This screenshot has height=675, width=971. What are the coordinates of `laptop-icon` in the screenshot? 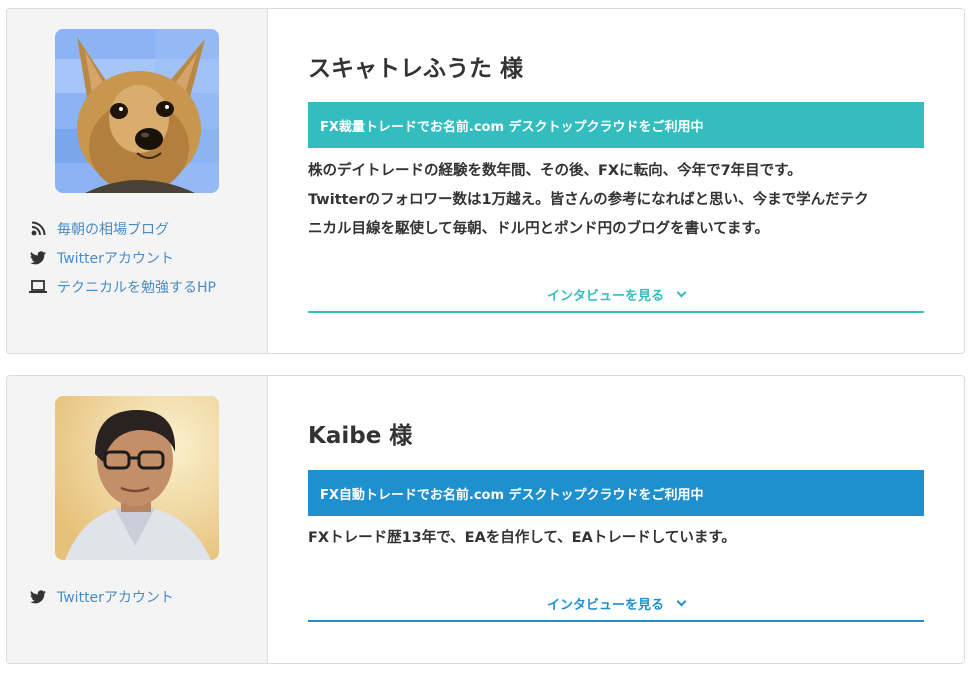 It's located at (38, 287).